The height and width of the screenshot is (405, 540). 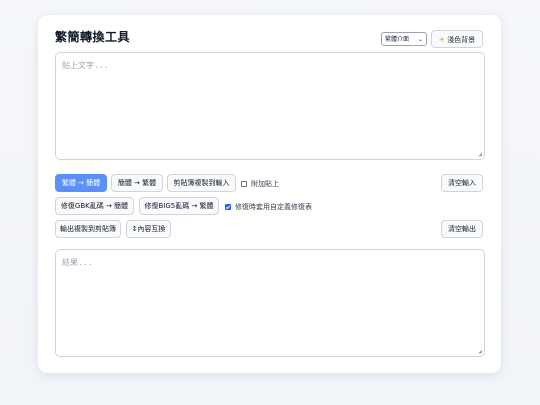 What do you see at coordinates (420, 39) in the screenshot?
I see `chevron-down-icon: ⌄` at bounding box center [420, 39].